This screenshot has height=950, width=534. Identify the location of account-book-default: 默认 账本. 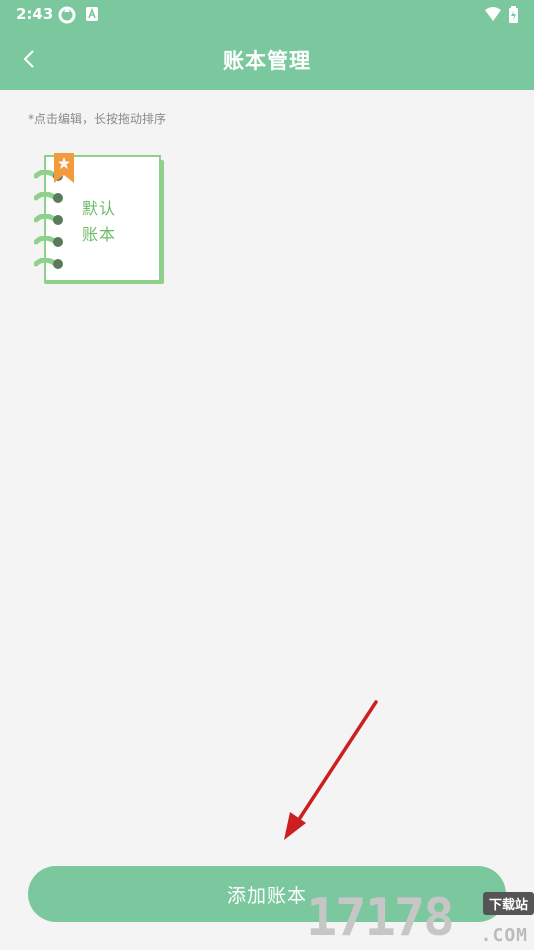
(101, 219).